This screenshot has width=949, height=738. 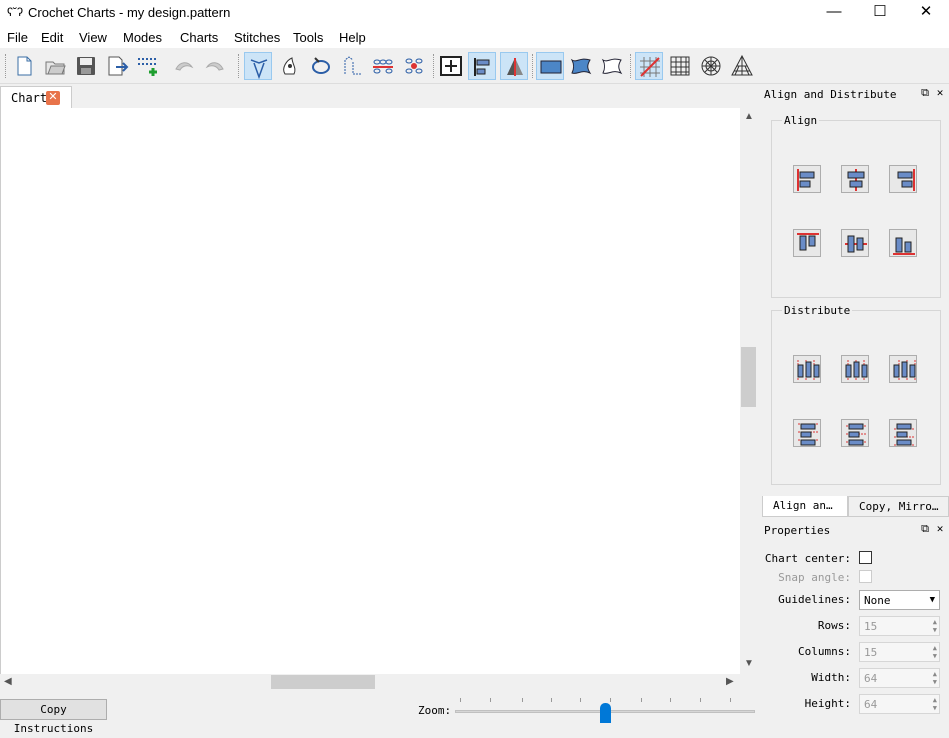 What do you see at coordinates (649, 66) in the screenshot?
I see `guidelines-none-icon` at bounding box center [649, 66].